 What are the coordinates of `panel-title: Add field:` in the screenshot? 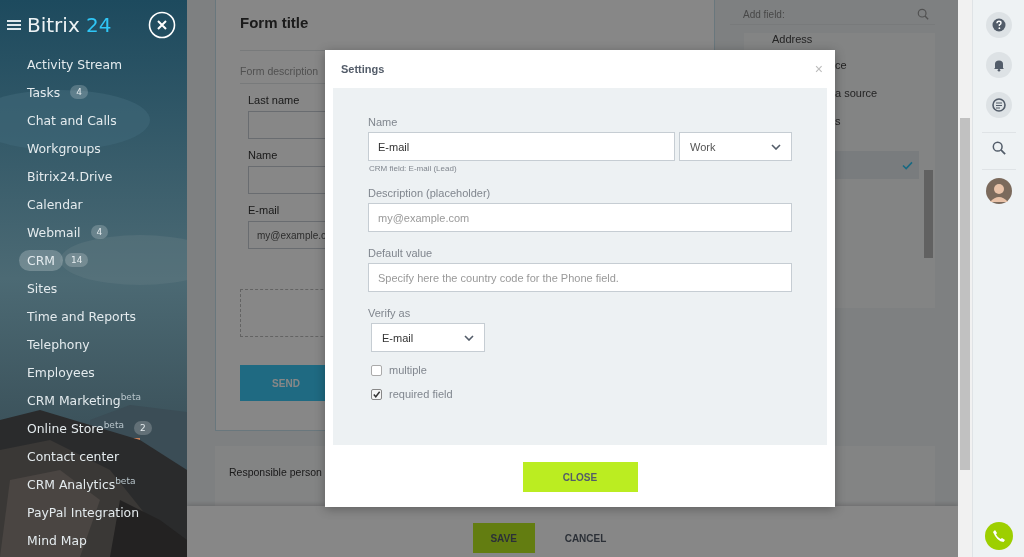 It's located at (764, 14).